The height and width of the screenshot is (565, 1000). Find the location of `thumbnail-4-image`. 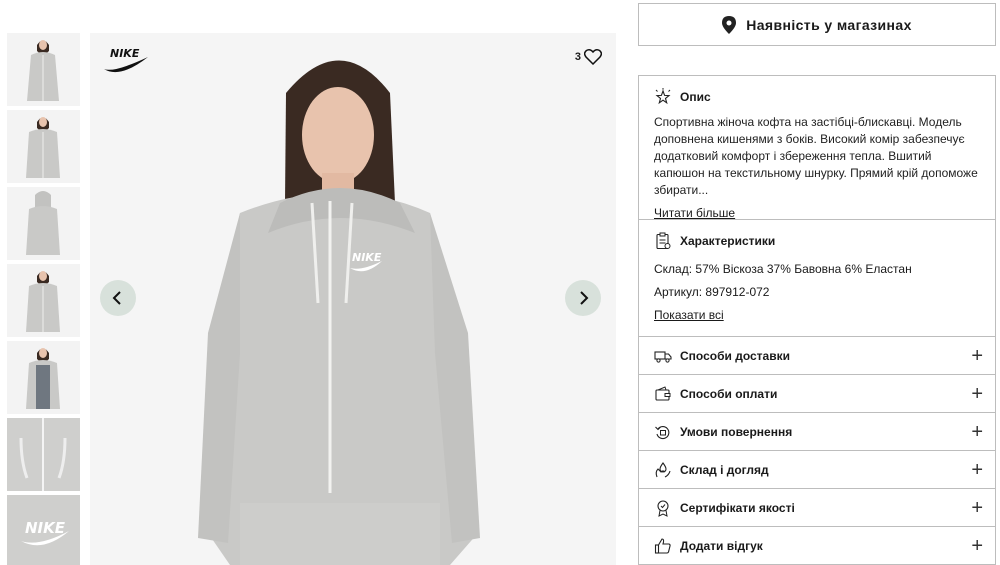

thumbnail-4-image is located at coordinates (43, 300).